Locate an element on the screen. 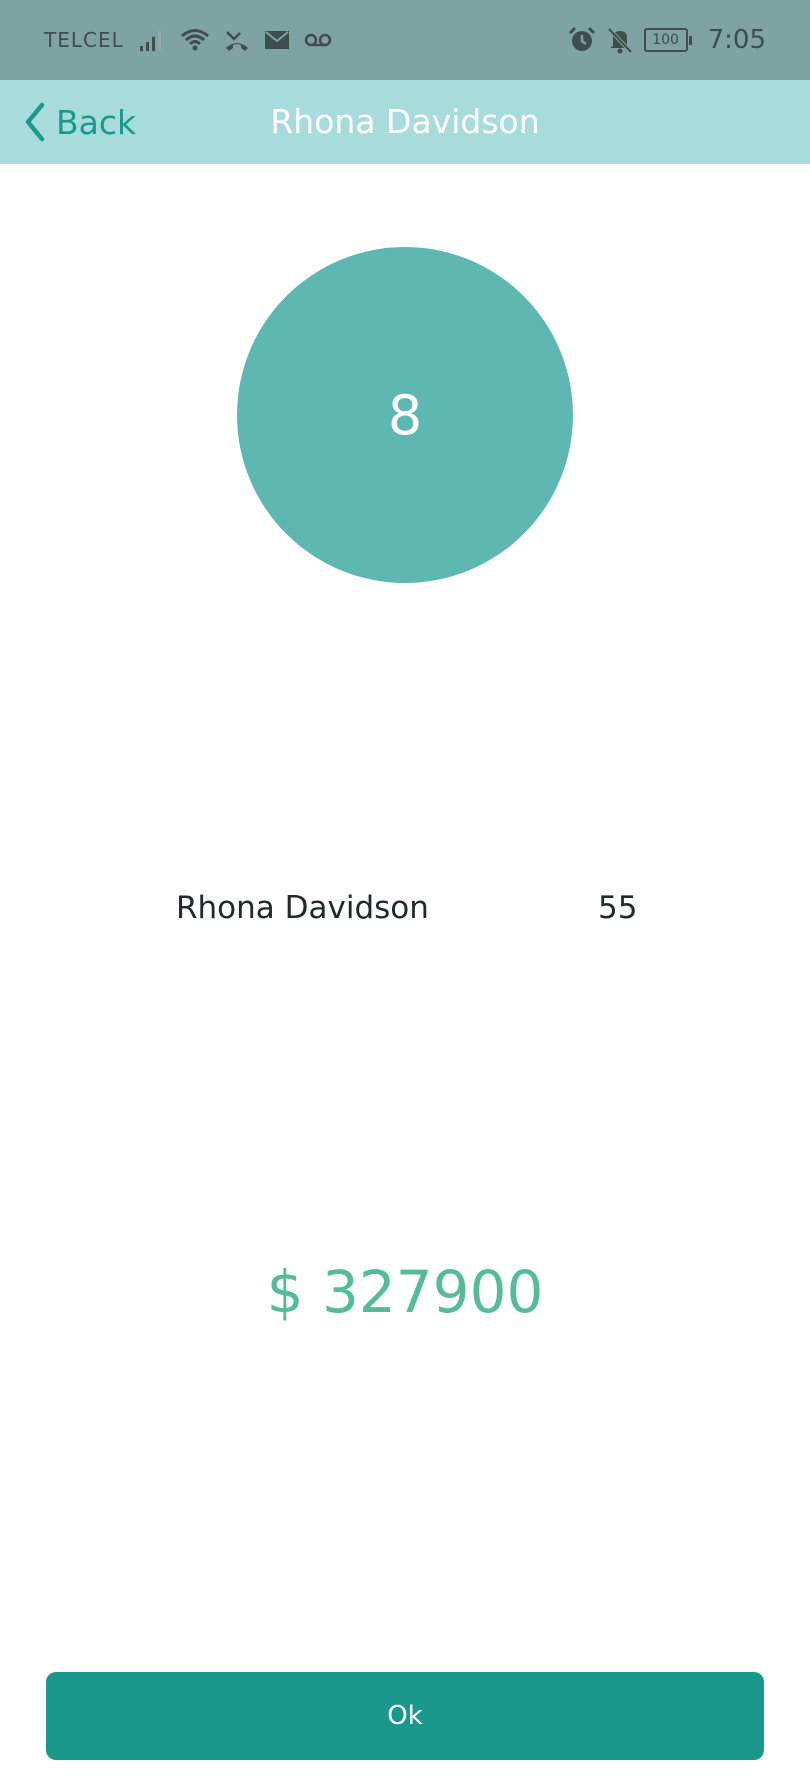 This screenshot has height=1791, width=810. signal-icon is located at coordinates (152, 40).